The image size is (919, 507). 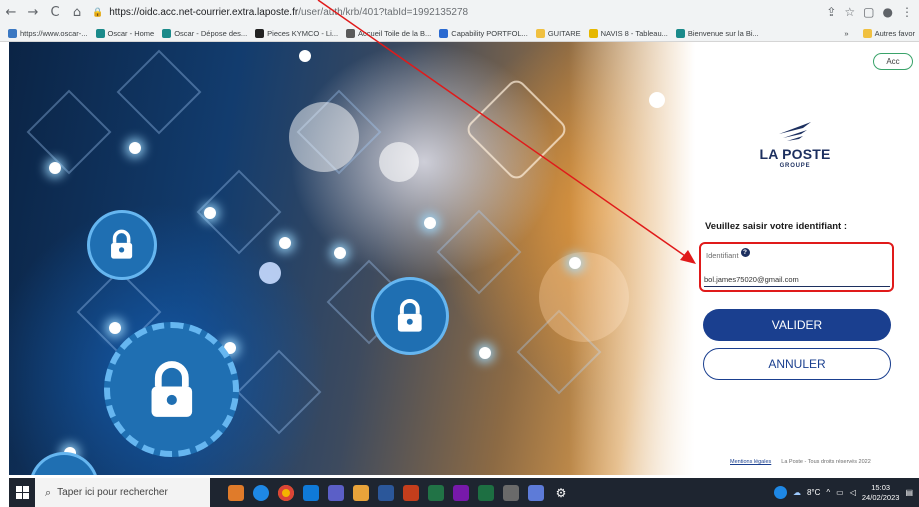 What do you see at coordinates (780, 492) in the screenshot?
I see `help-app-icon` at bounding box center [780, 492].